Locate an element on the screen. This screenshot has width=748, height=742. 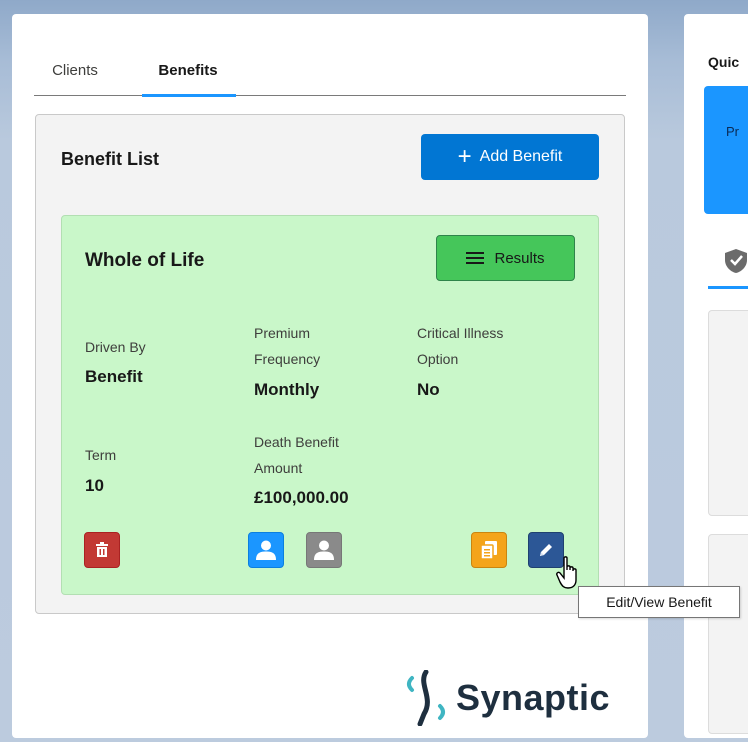
results-button: Results is located at coordinates (505, 258).